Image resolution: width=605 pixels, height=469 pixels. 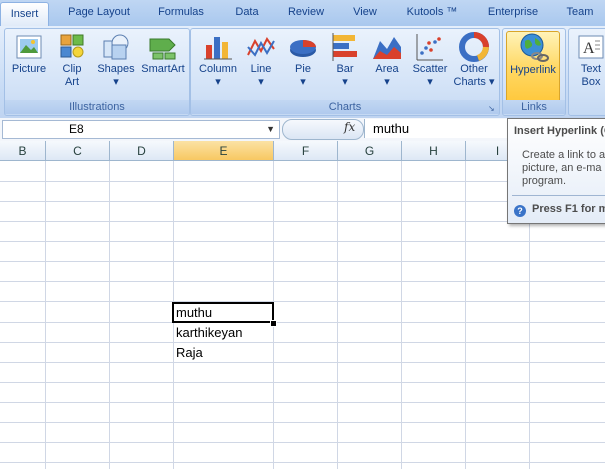 What do you see at coordinates (533, 67) in the screenshot?
I see `hyperlink-button: Hyperlink` at bounding box center [533, 67].